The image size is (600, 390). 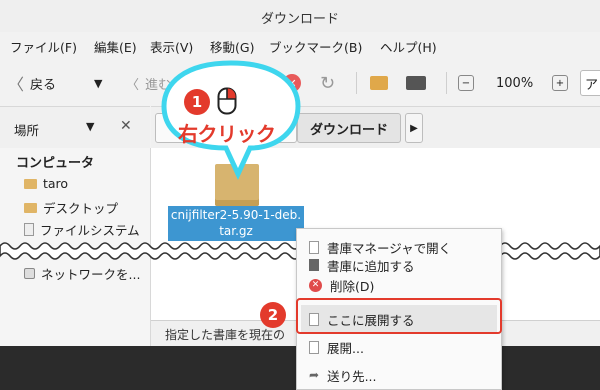 I want to click on highlight-box, so click(x=399, y=316).